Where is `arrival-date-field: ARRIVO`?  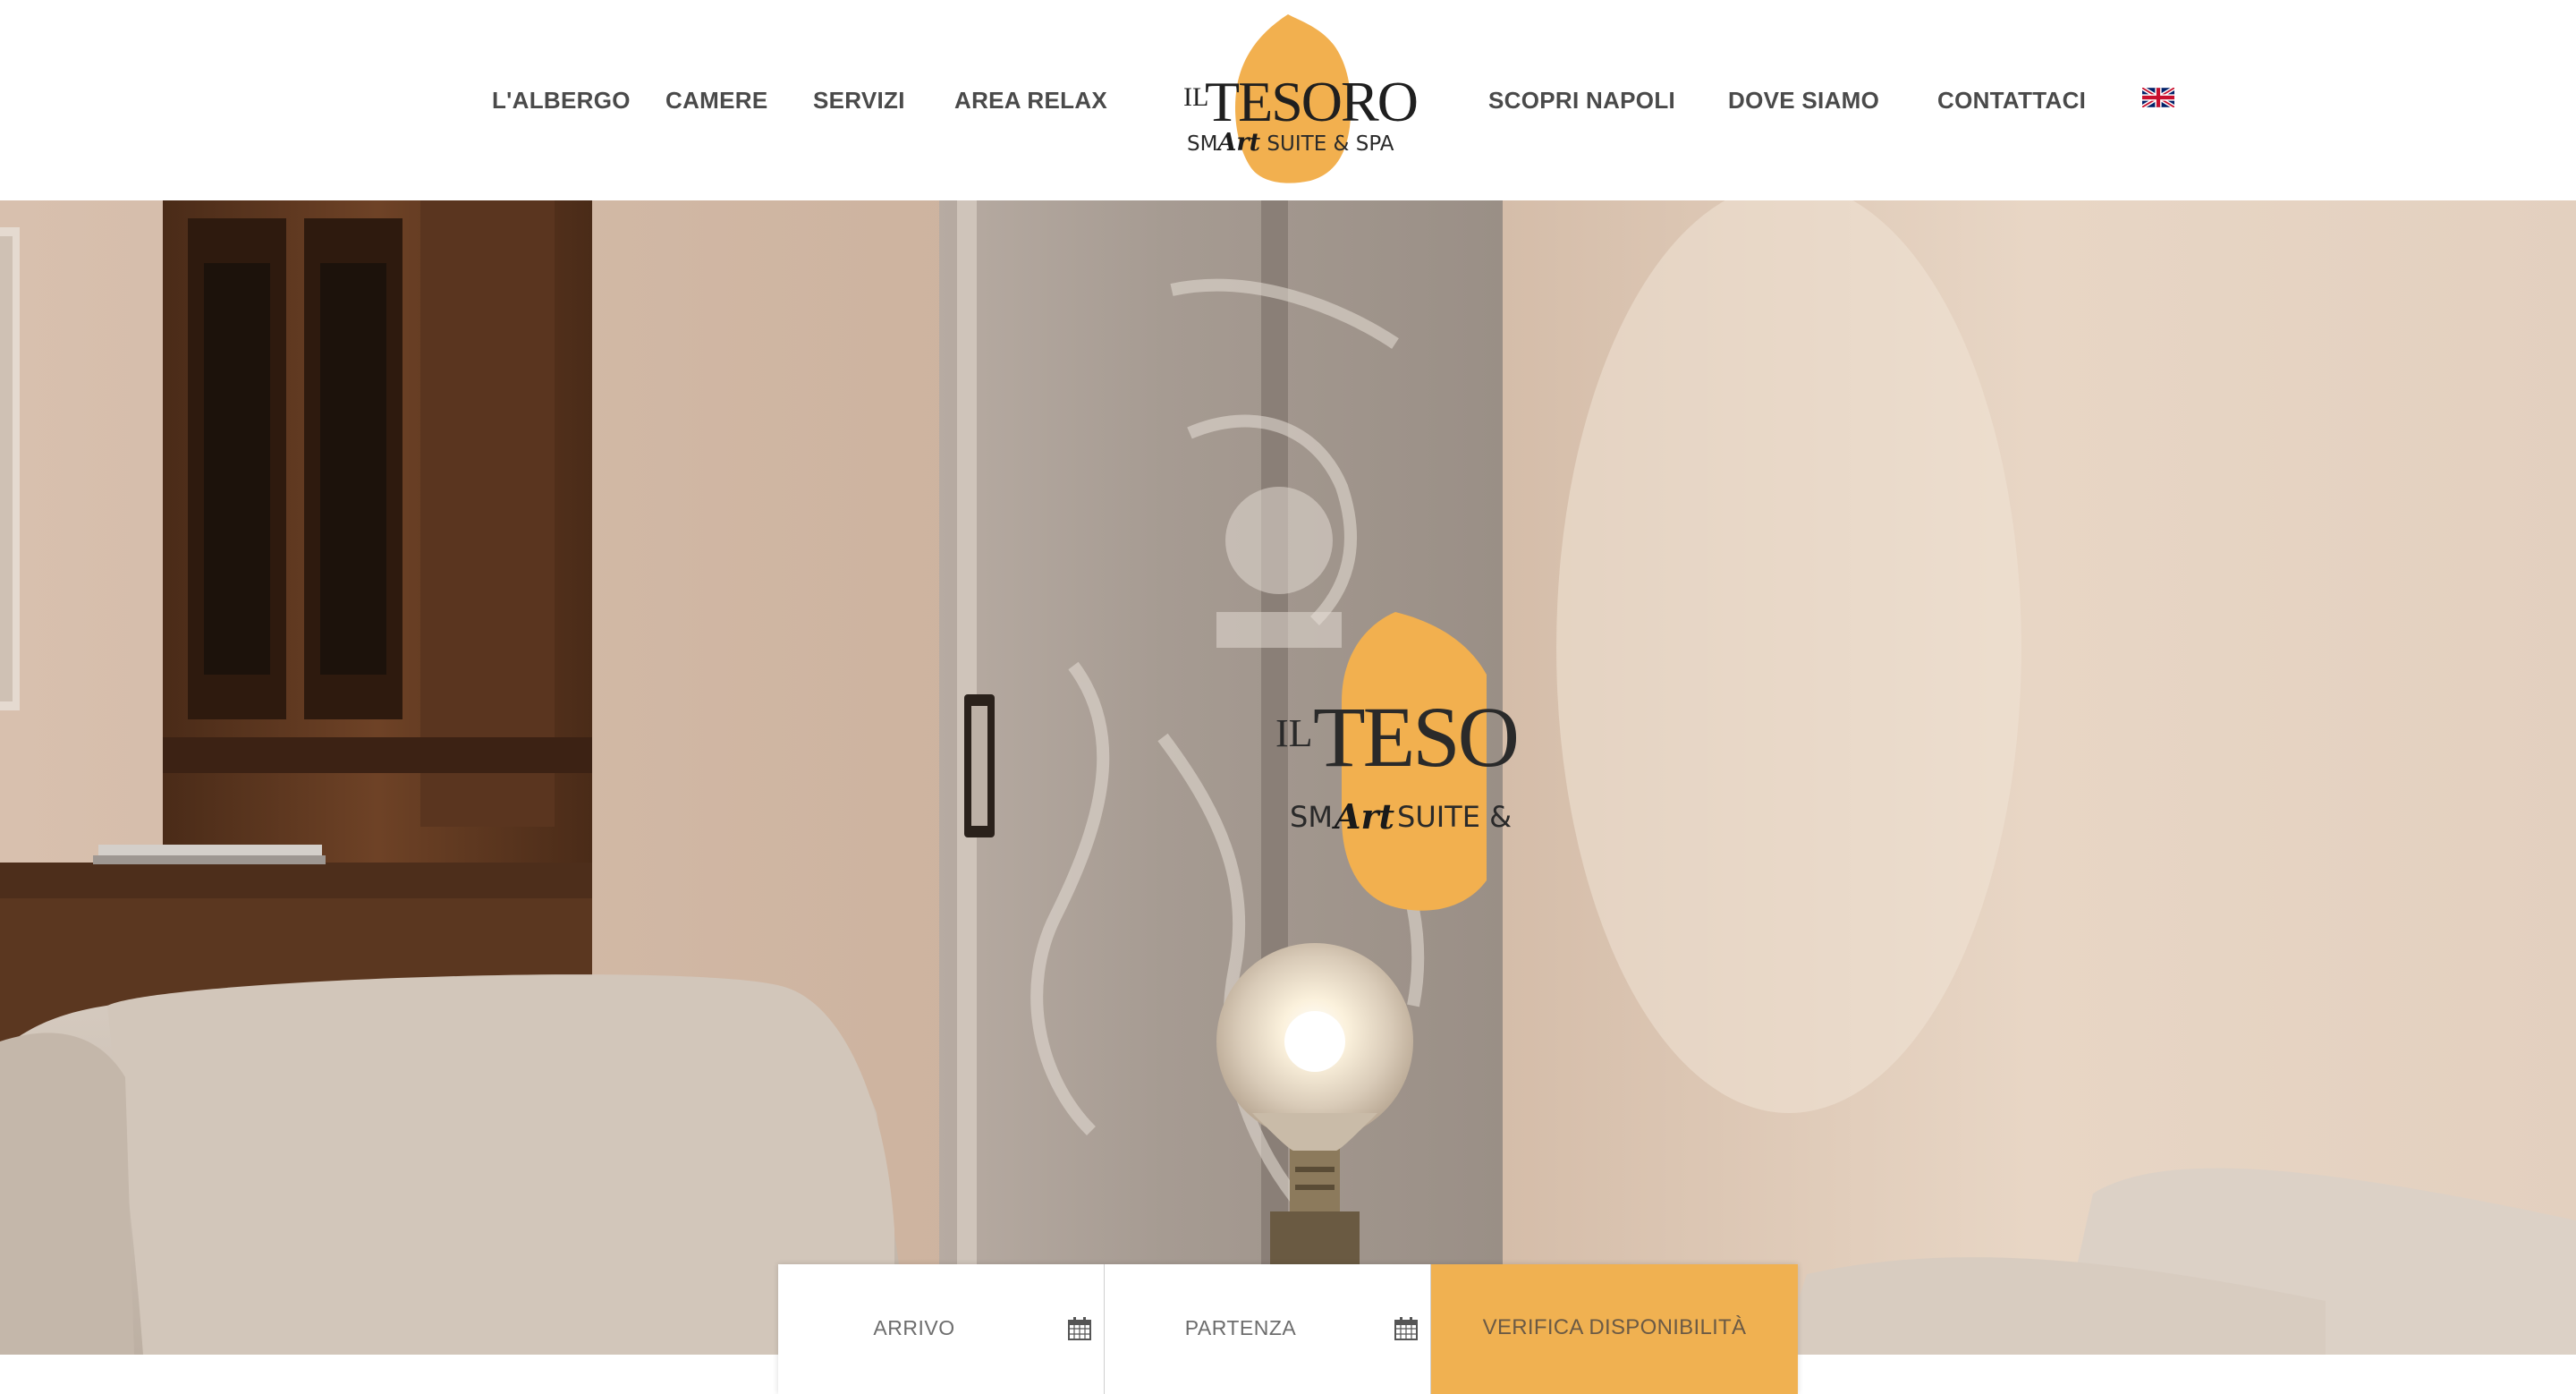
arrival-date-field: ARRIVO is located at coordinates (941, 1329).